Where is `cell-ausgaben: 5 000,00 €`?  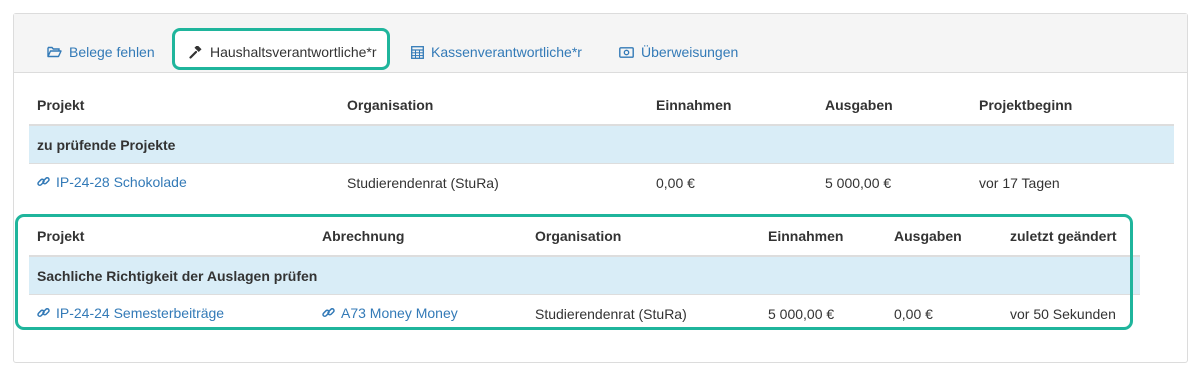
cell-ausgaben: 5 000,00 € is located at coordinates (894, 182).